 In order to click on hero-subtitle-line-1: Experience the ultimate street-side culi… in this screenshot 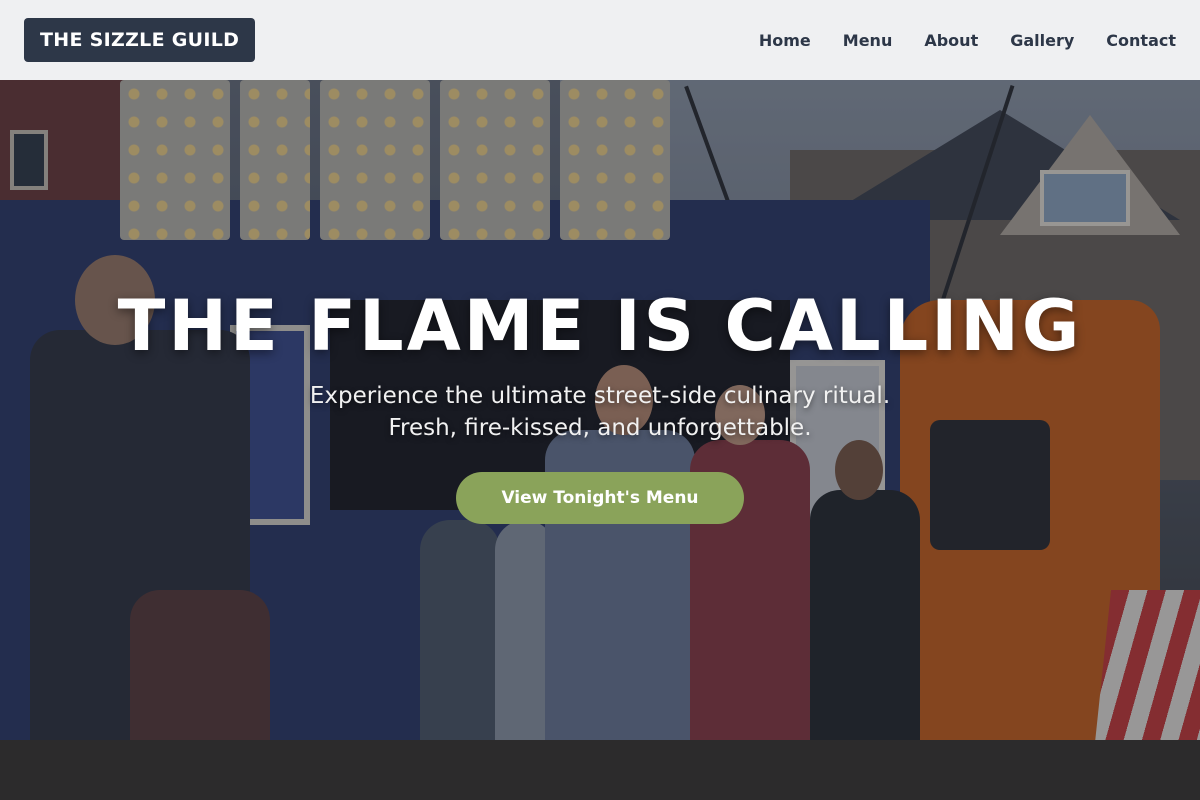, I will do `click(600, 396)`.